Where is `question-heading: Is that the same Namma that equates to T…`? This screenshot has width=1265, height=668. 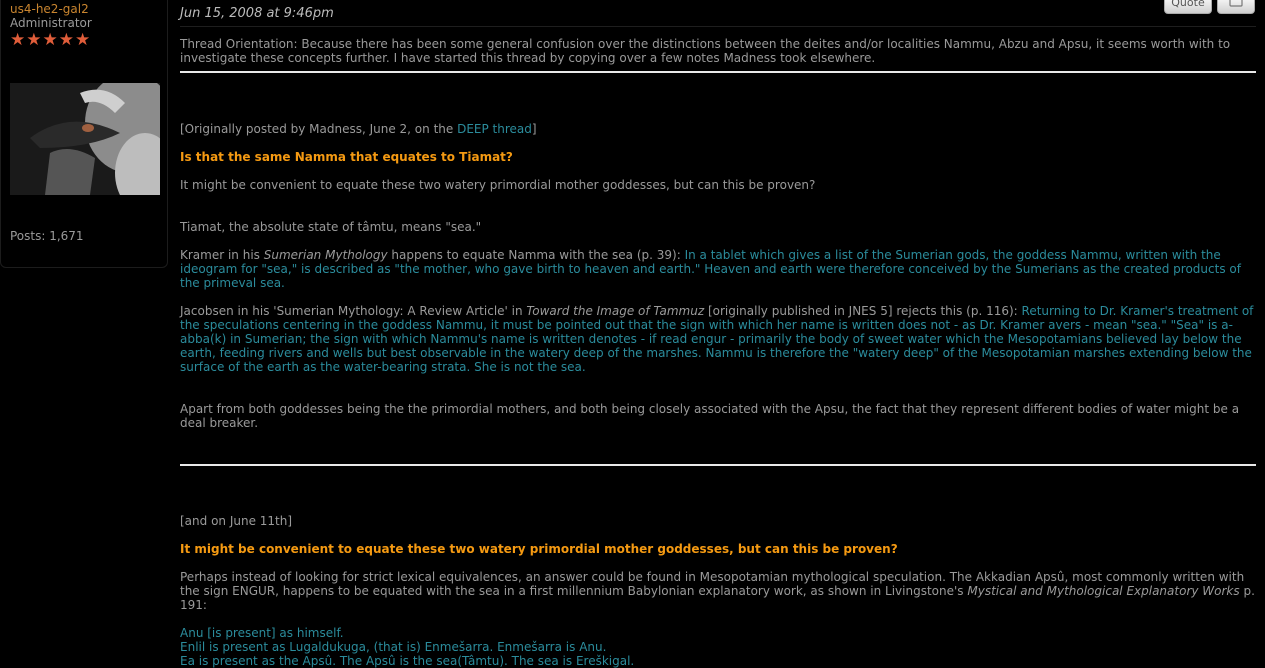 question-heading: Is that the same Namma that equates to T… is located at coordinates (346, 157).